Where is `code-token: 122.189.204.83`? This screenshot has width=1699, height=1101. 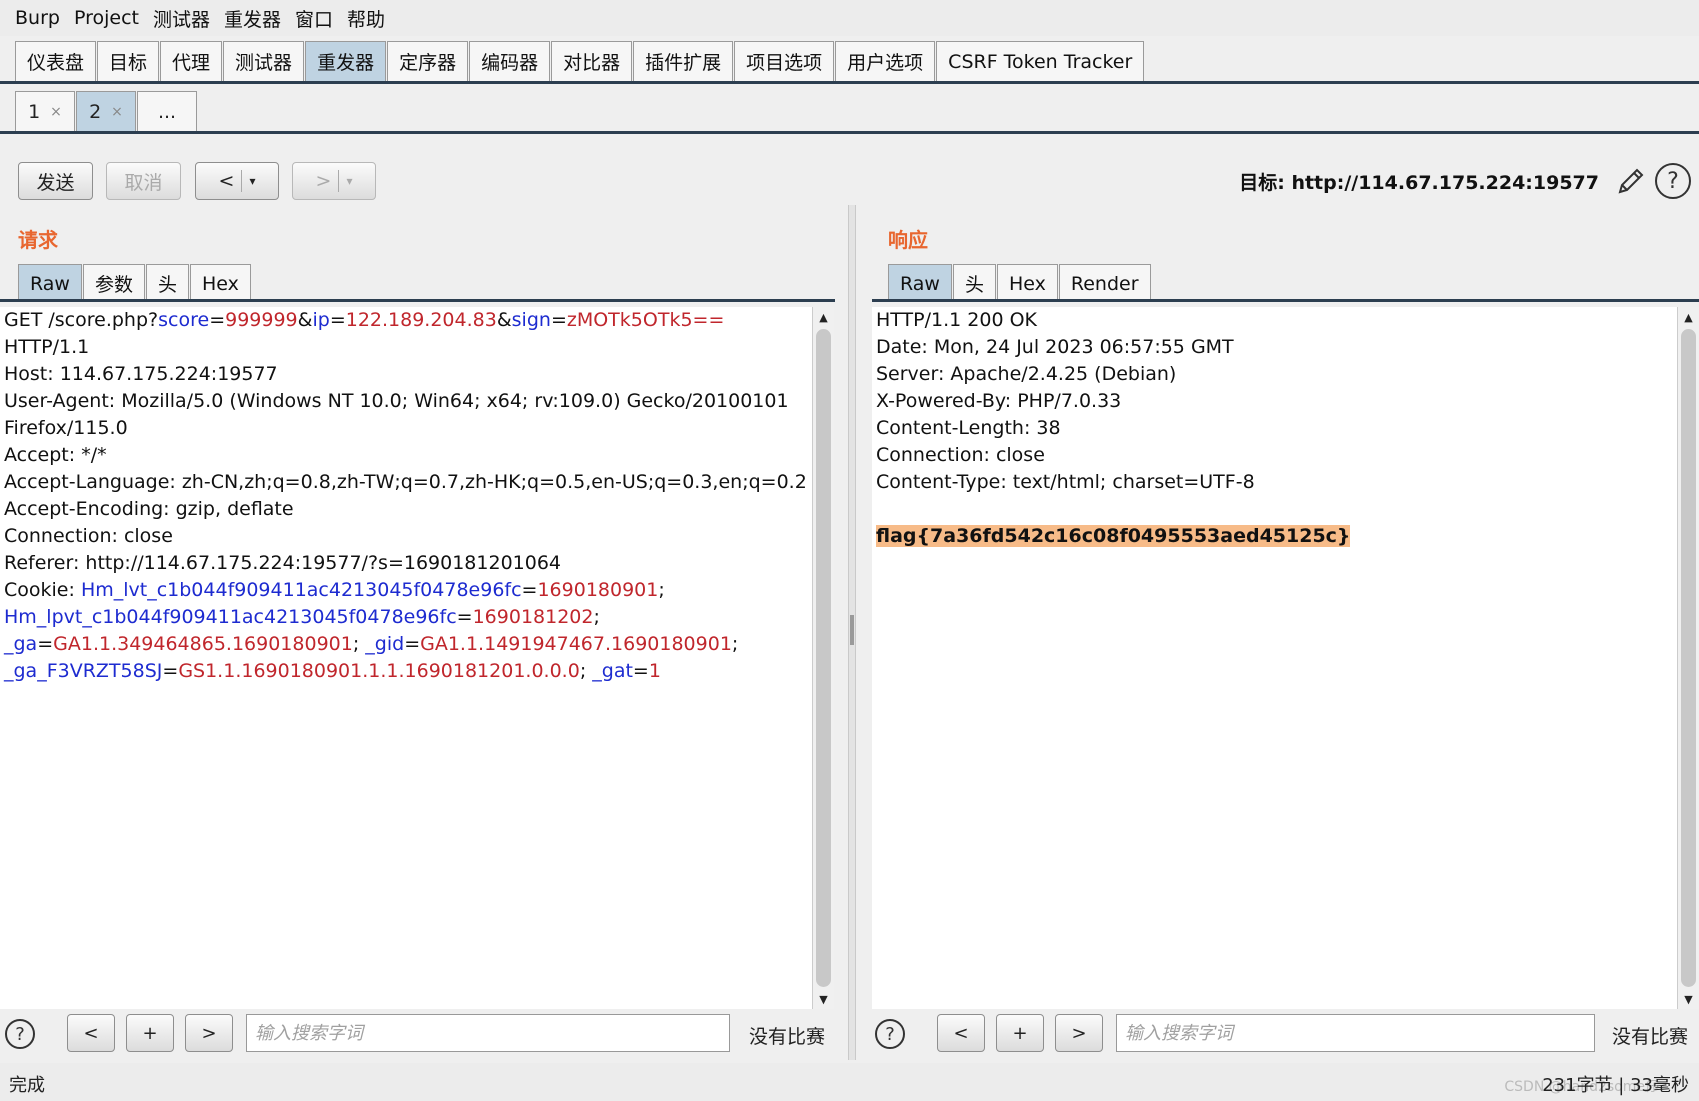 code-token: 122.189.204.83 is located at coordinates (421, 320).